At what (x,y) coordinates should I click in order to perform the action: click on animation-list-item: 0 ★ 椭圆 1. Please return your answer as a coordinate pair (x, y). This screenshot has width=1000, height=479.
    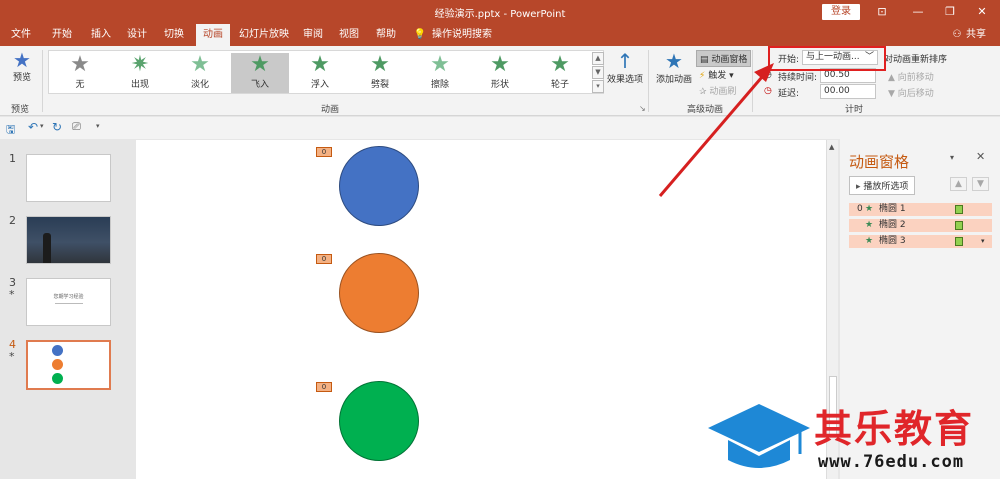
    Looking at the image, I should click on (920, 209).